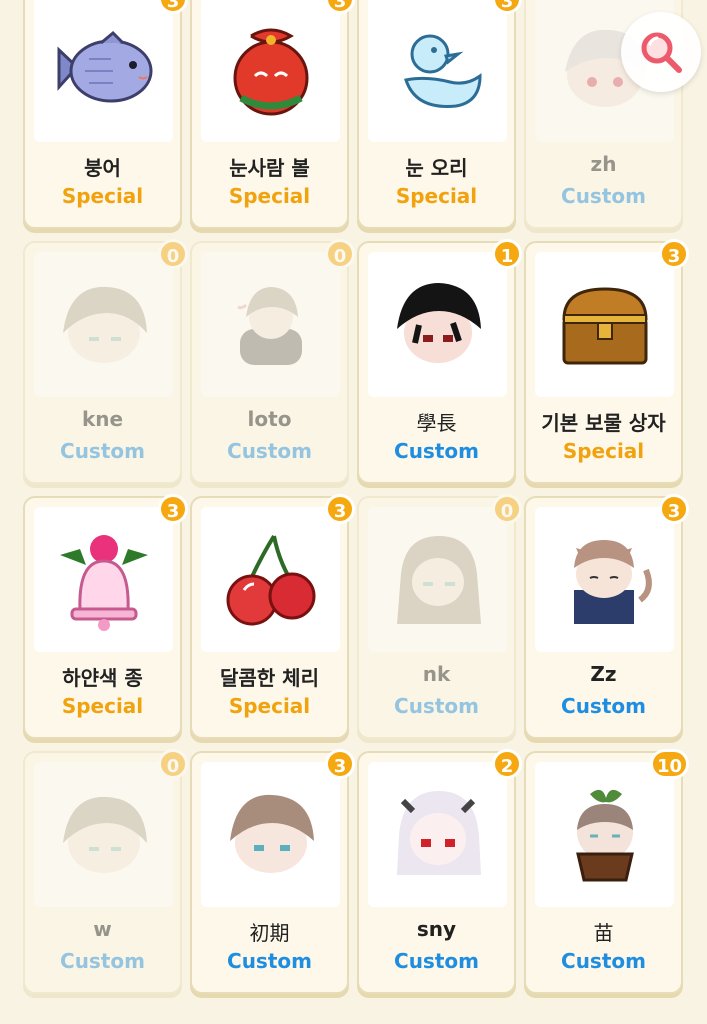 The image size is (707, 1024). I want to click on item-card: 3 初期 Custom, so click(272, 871).